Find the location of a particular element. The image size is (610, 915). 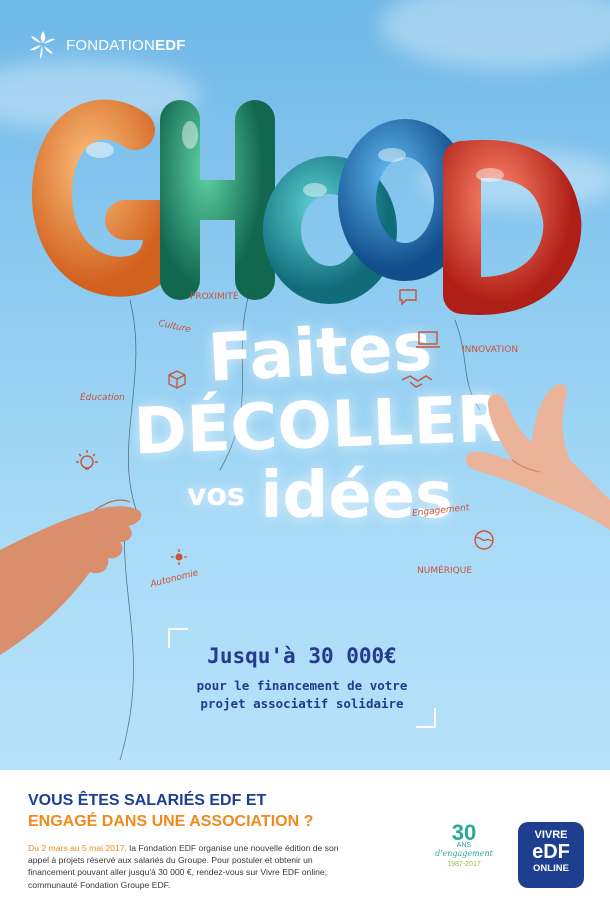

headline-vos: vos is located at coordinates (215, 495).